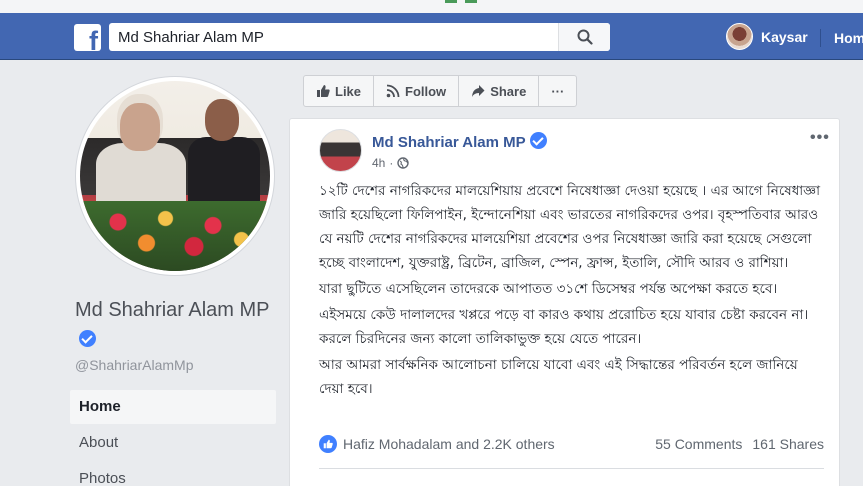 The width and height of the screenshot is (863, 486). Describe the element at coordinates (426, 91) in the screenshot. I see `follow-label: Follow` at that location.